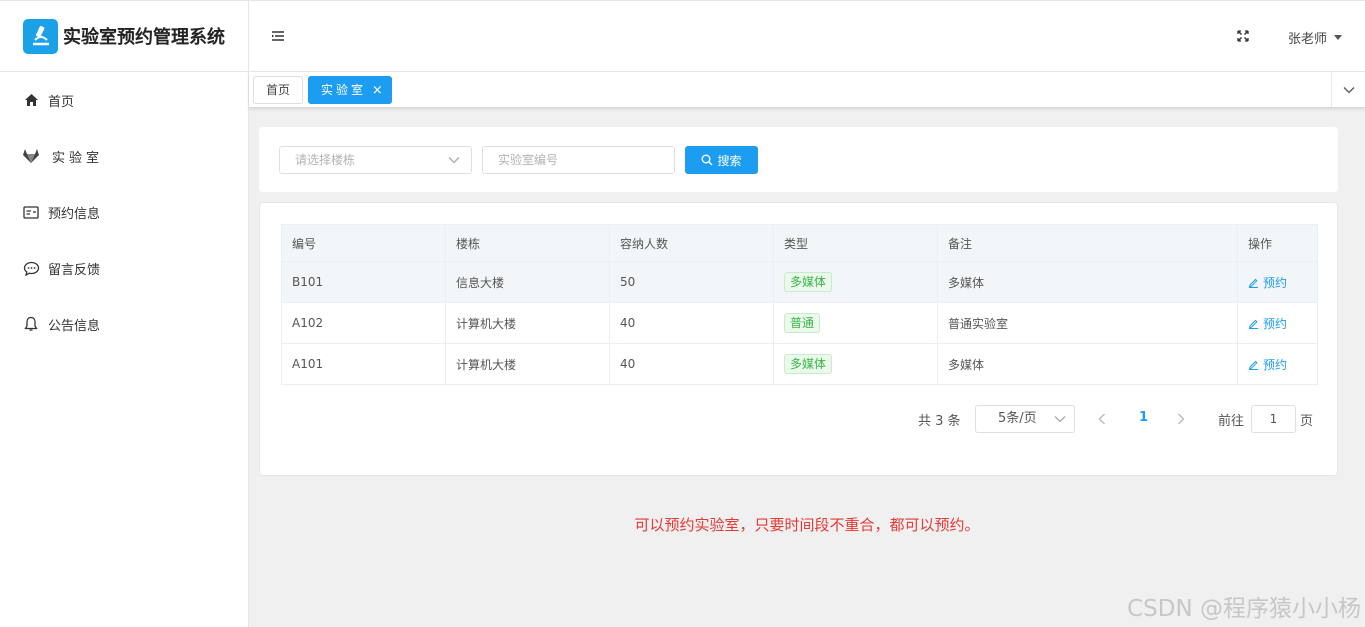  I want to click on column-header-code: 编号, so click(363, 243).